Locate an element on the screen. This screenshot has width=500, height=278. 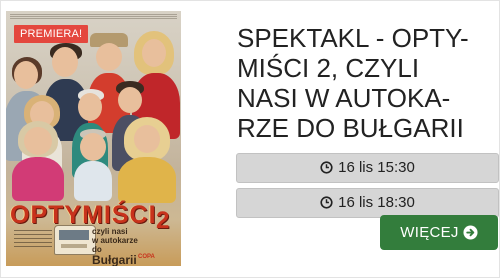
event-title-line: NASI W AUTOKA- is located at coordinates (344, 98).